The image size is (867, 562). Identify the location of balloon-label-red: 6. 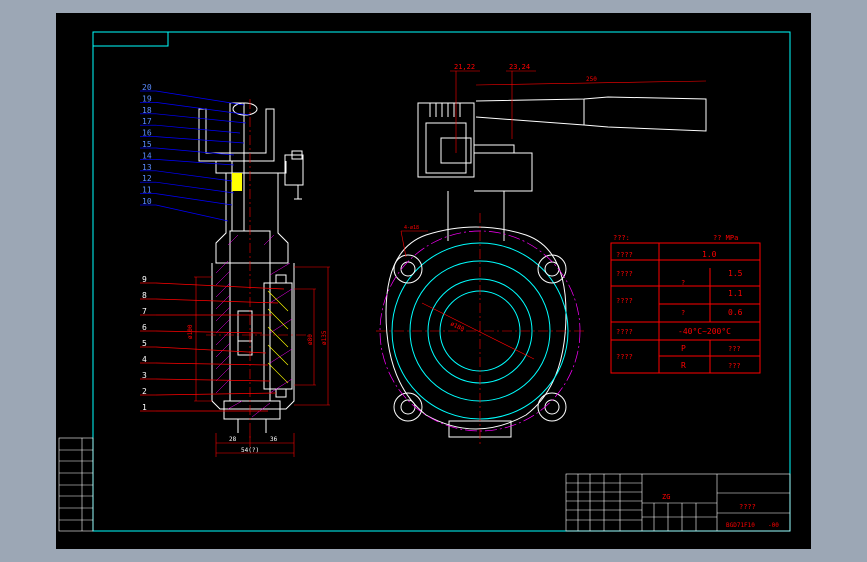
(144, 327).